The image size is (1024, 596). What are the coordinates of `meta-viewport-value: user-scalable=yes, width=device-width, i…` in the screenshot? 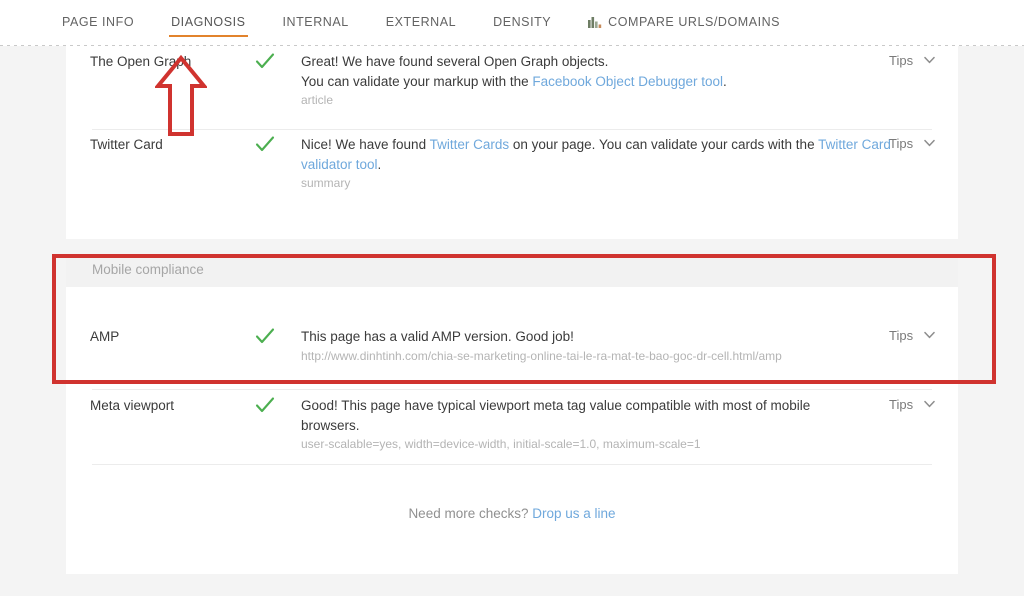 It's located at (501, 444).